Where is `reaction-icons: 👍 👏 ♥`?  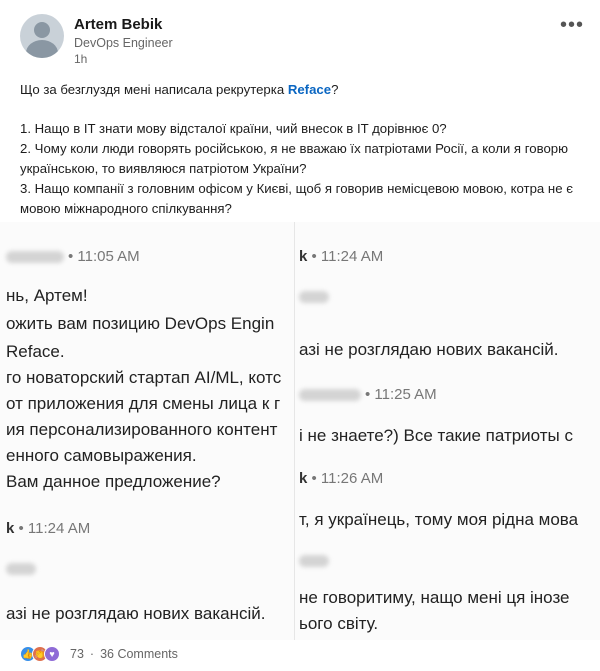 reaction-icons: 👍 👏 ♥ is located at coordinates (40, 654).